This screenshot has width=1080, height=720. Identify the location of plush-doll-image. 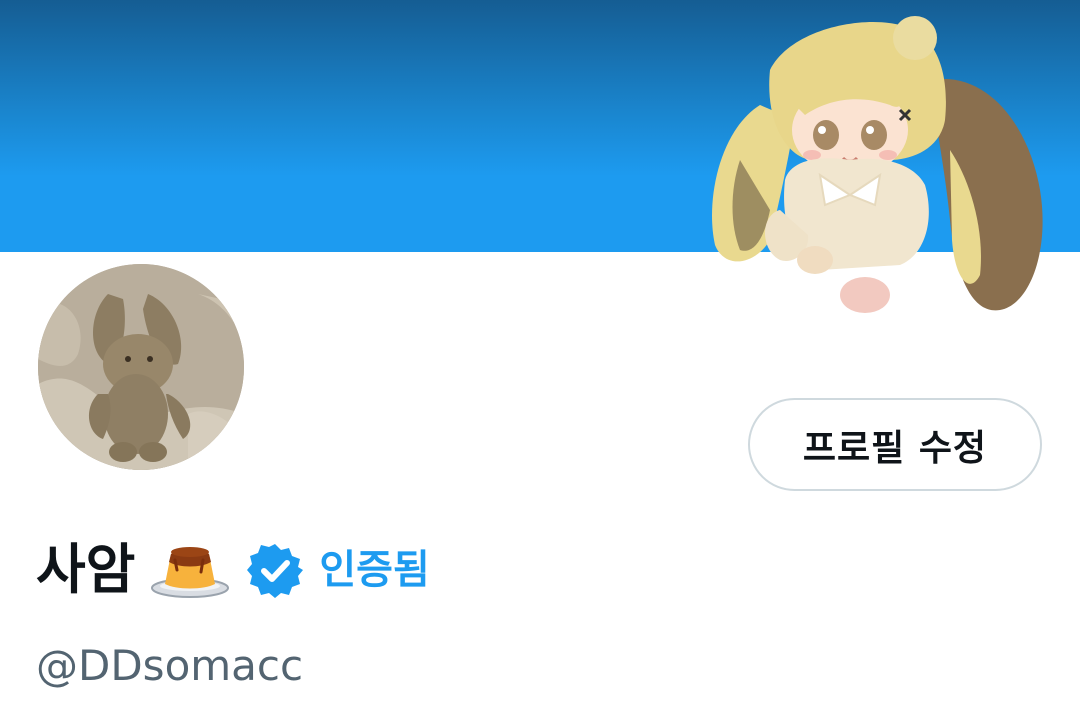
(877, 164).